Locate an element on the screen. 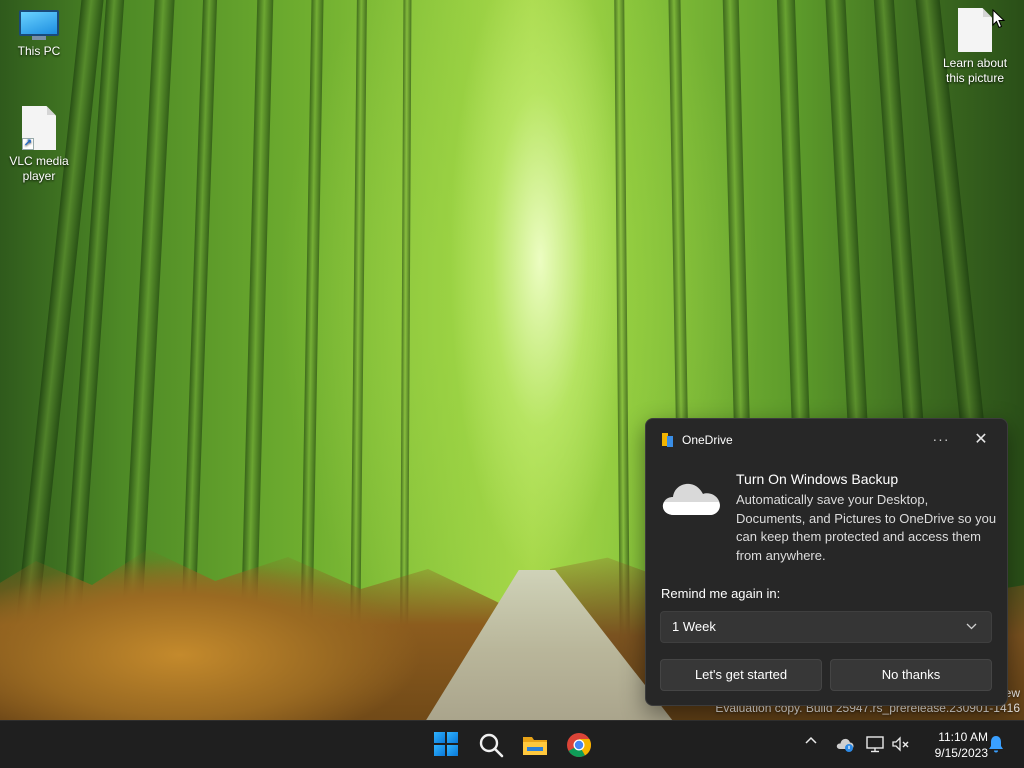 The image size is (1024, 768). desktop-icon-vlc: ↗ VLC media player is located at coordinates (39, 145).